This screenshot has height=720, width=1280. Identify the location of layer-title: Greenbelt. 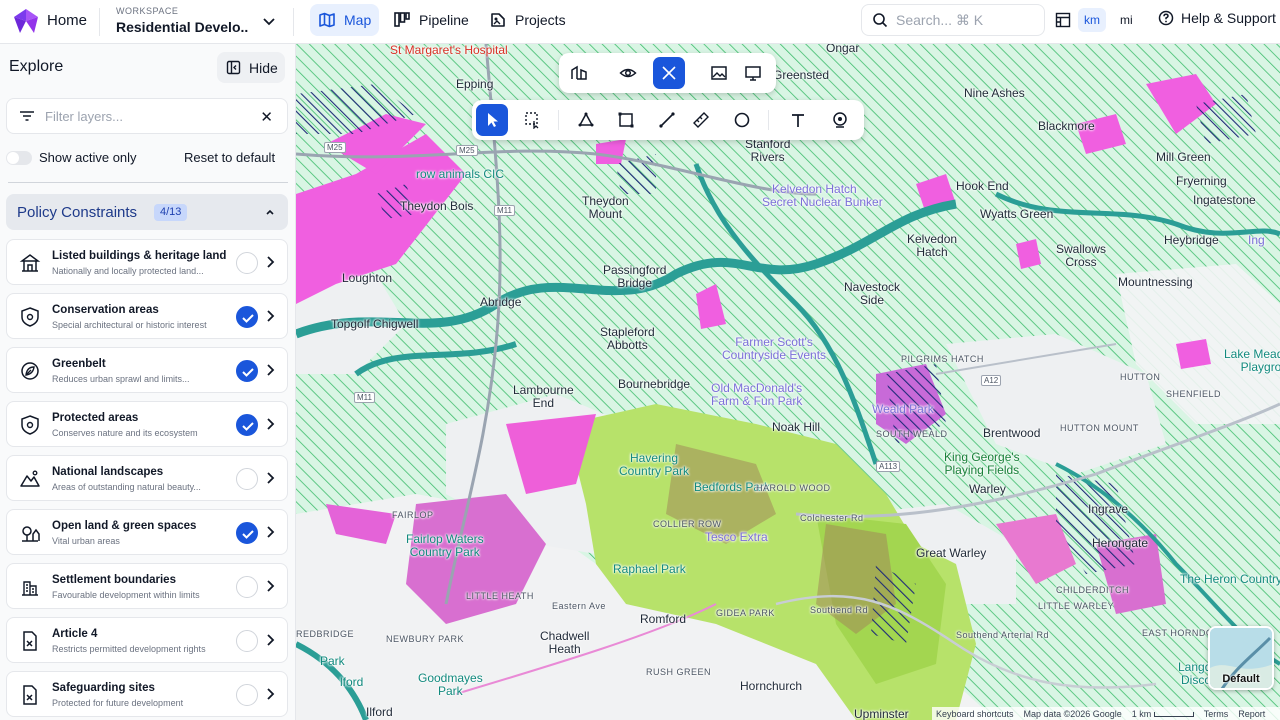
(79, 364).